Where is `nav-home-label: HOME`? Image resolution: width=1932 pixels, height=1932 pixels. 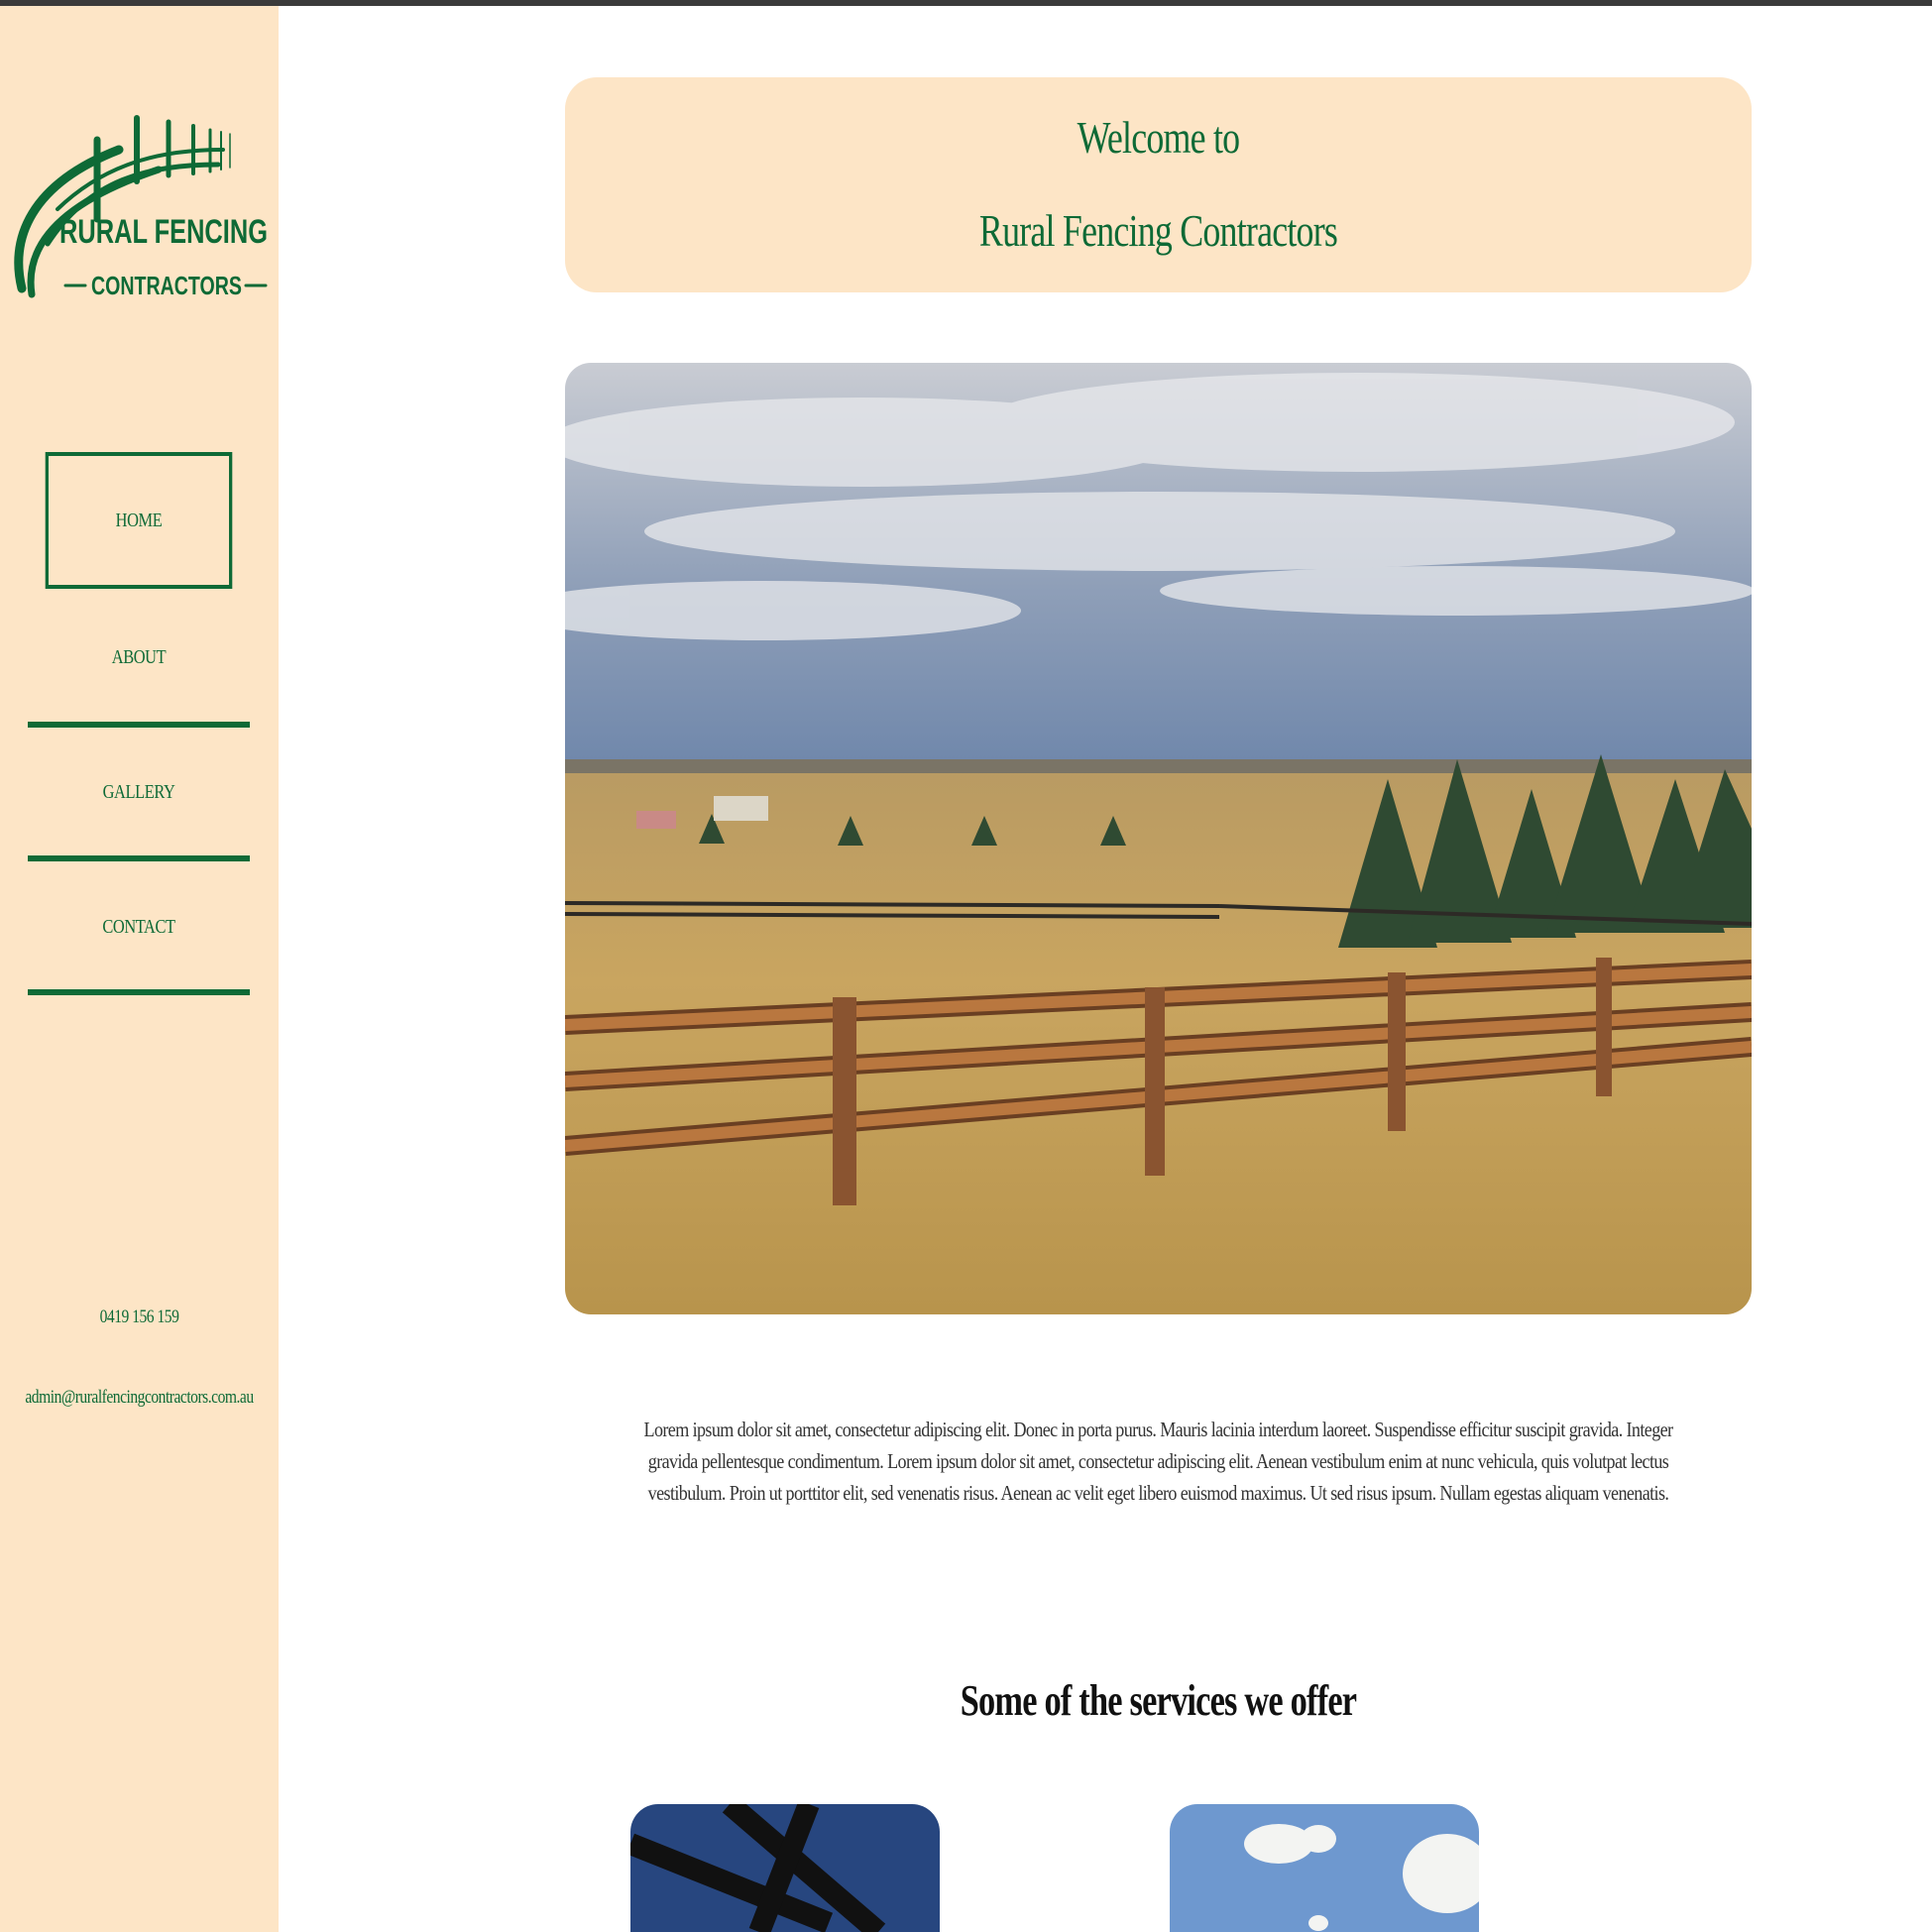 nav-home-label: HOME is located at coordinates (139, 520).